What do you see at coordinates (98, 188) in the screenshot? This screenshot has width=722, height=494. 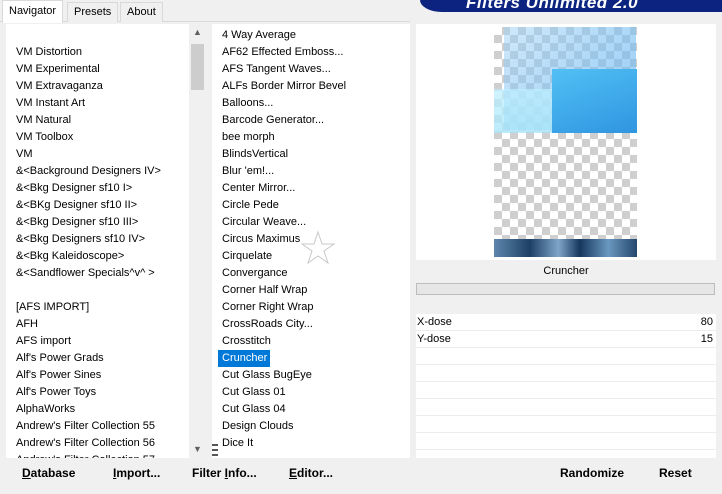 I see `category-item: &<Bkg Designer sf10 I>` at bounding box center [98, 188].